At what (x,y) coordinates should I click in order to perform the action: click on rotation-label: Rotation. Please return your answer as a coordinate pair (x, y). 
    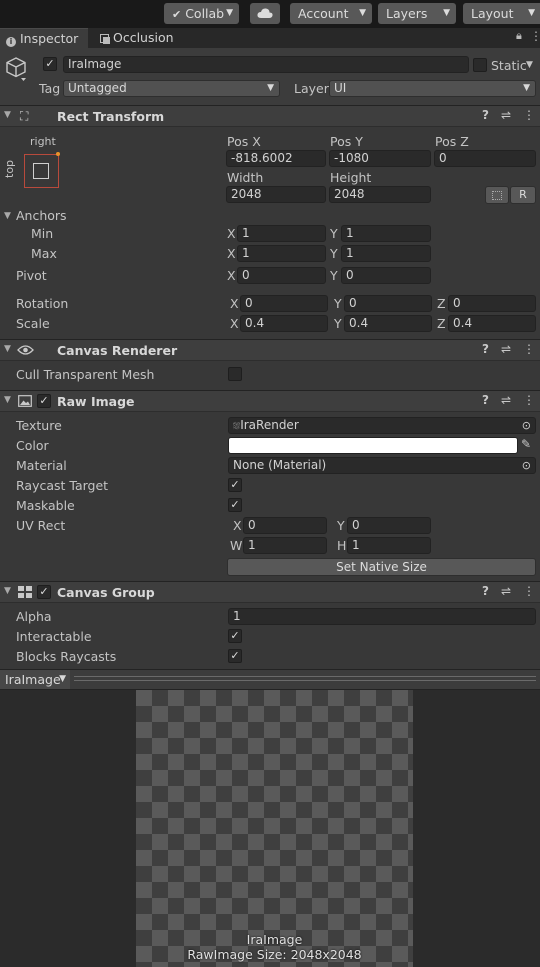
    Looking at the image, I should click on (42, 303).